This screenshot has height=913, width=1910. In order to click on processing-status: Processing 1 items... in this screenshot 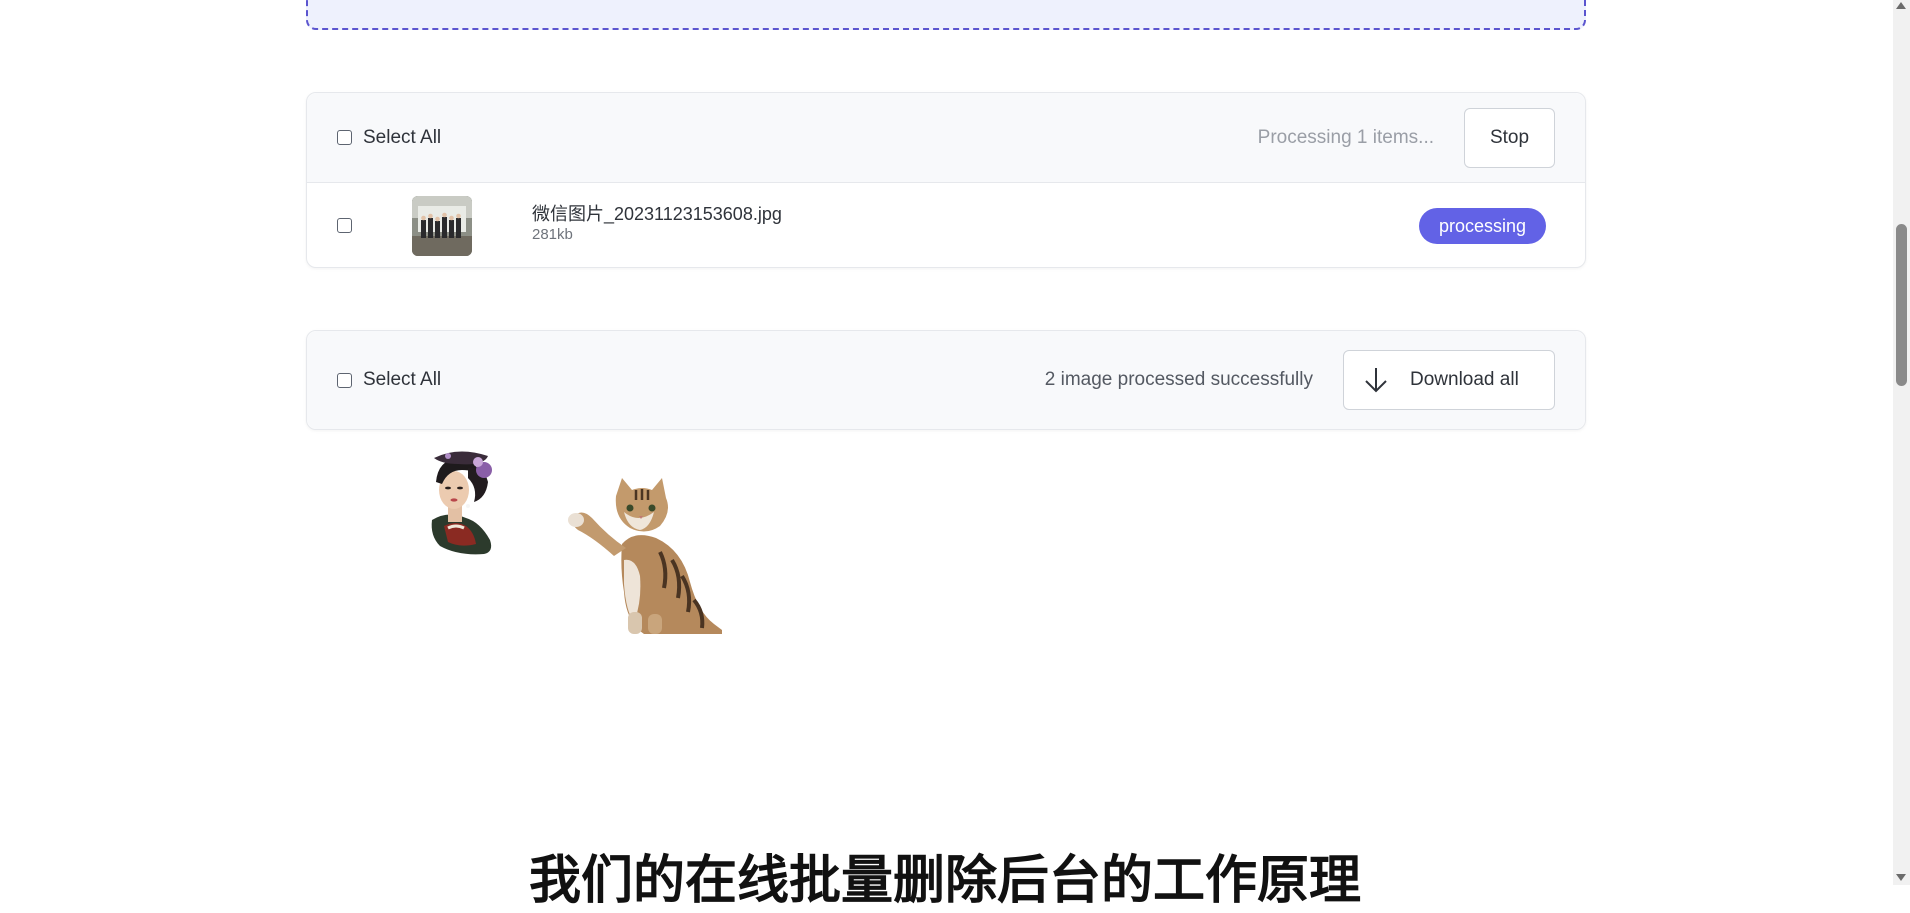, I will do `click(1345, 137)`.